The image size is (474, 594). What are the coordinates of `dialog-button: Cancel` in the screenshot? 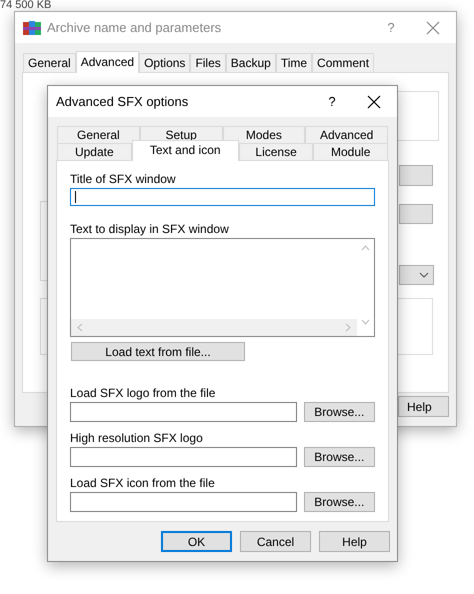 It's located at (275, 541).